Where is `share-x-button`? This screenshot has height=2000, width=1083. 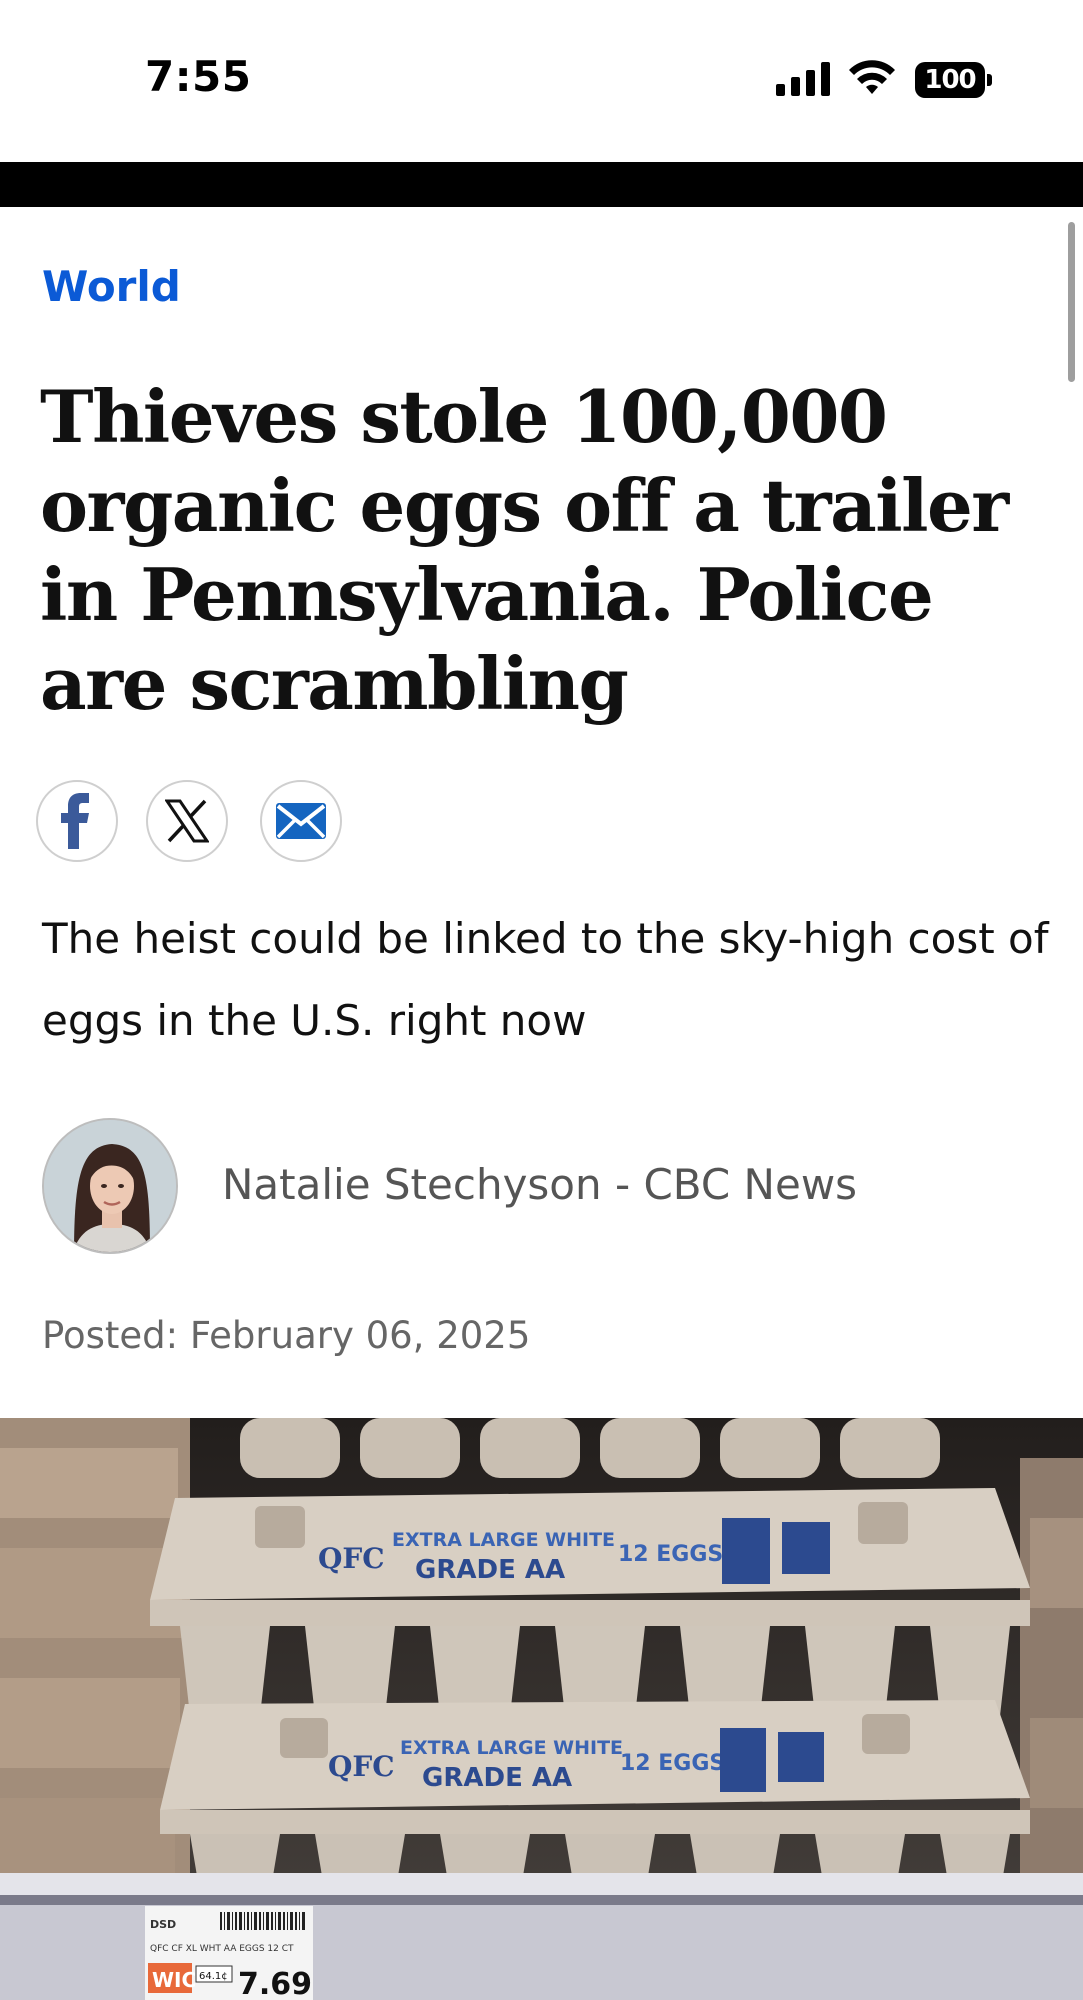 share-x-button is located at coordinates (187, 821).